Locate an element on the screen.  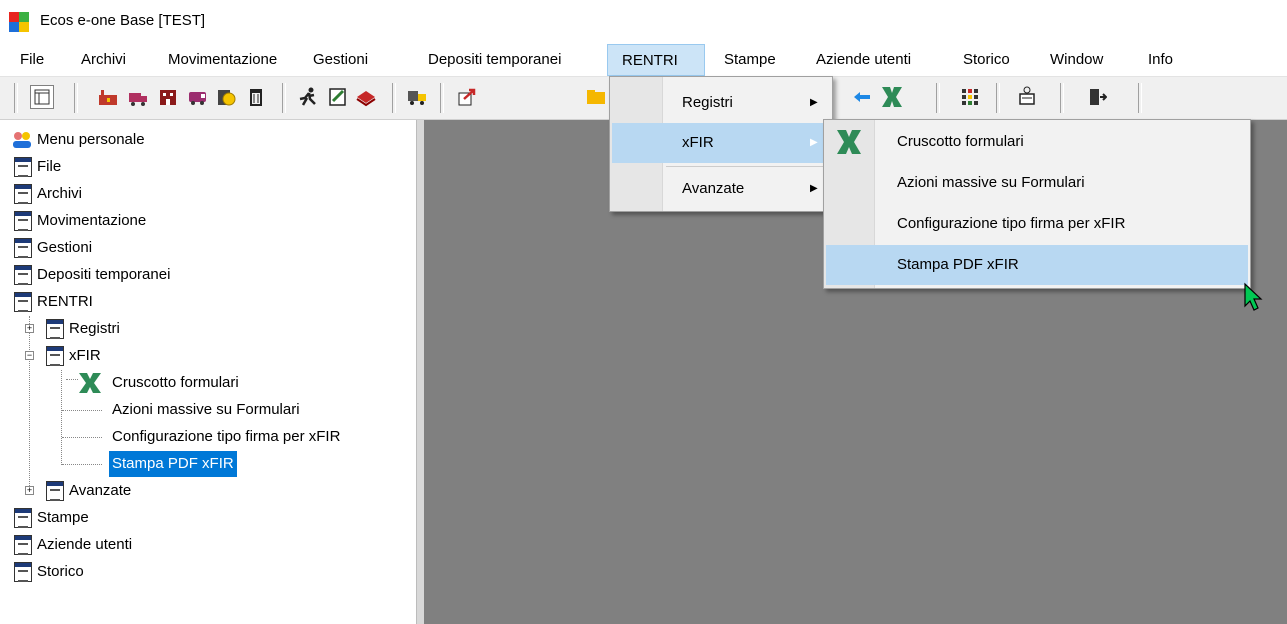
coin-icon is located at coordinates (226, 97).